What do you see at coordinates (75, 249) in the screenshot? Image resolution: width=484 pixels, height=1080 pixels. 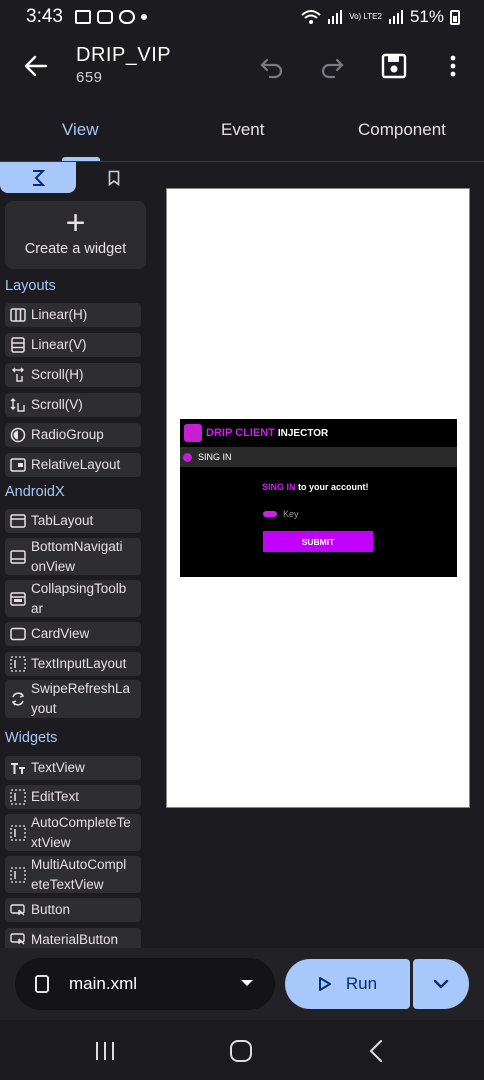 I see `create-widget-label: Create a widget` at bounding box center [75, 249].